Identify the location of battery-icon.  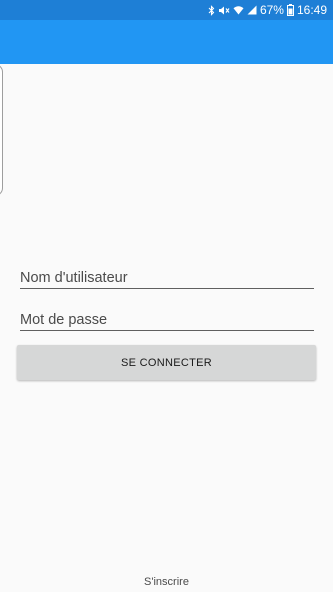
(290, 10).